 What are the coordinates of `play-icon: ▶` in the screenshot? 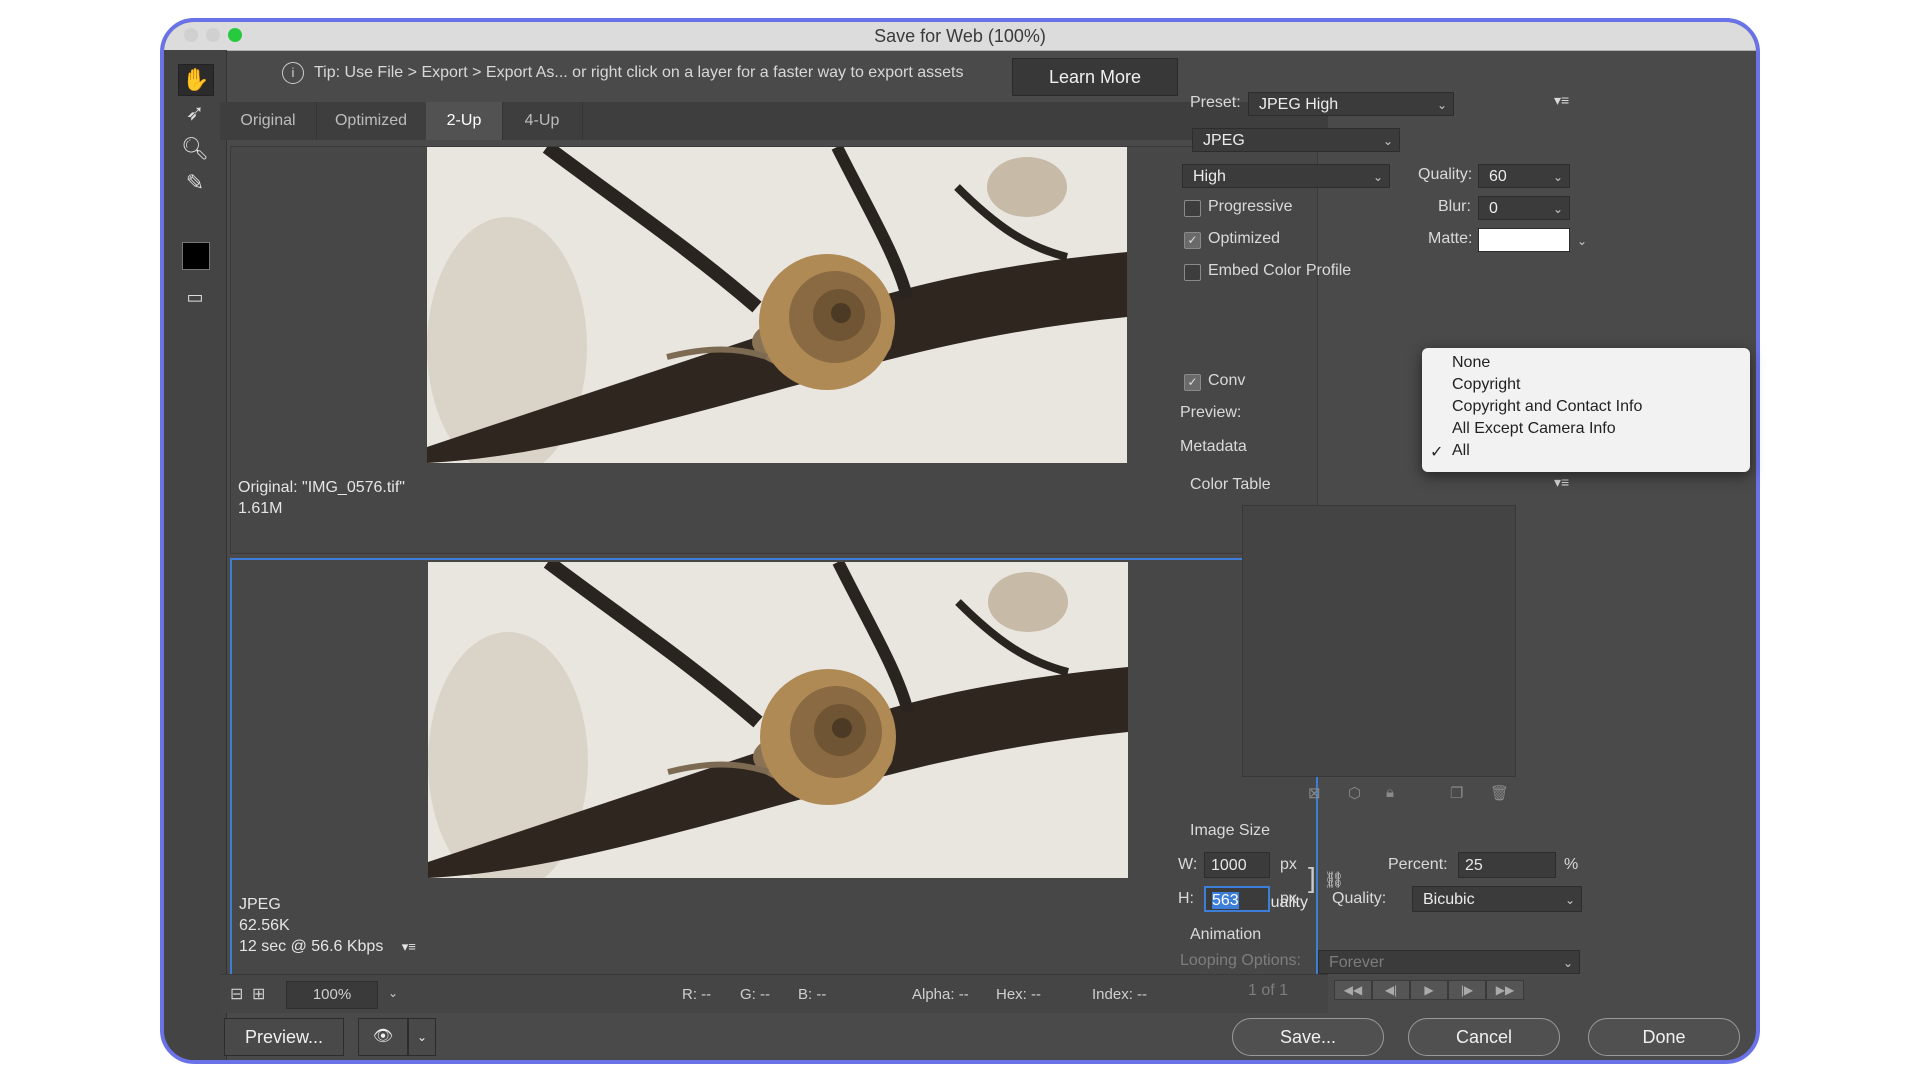 It's located at (1429, 990).